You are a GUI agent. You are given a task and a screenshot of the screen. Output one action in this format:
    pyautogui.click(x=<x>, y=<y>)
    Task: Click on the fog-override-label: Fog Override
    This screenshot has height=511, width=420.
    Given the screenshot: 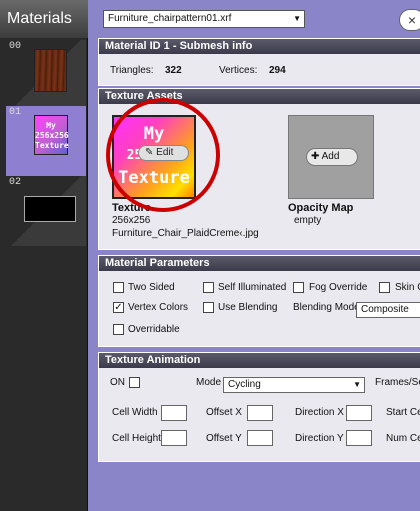 What is the action you would take?
    pyautogui.click(x=338, y=287)
    